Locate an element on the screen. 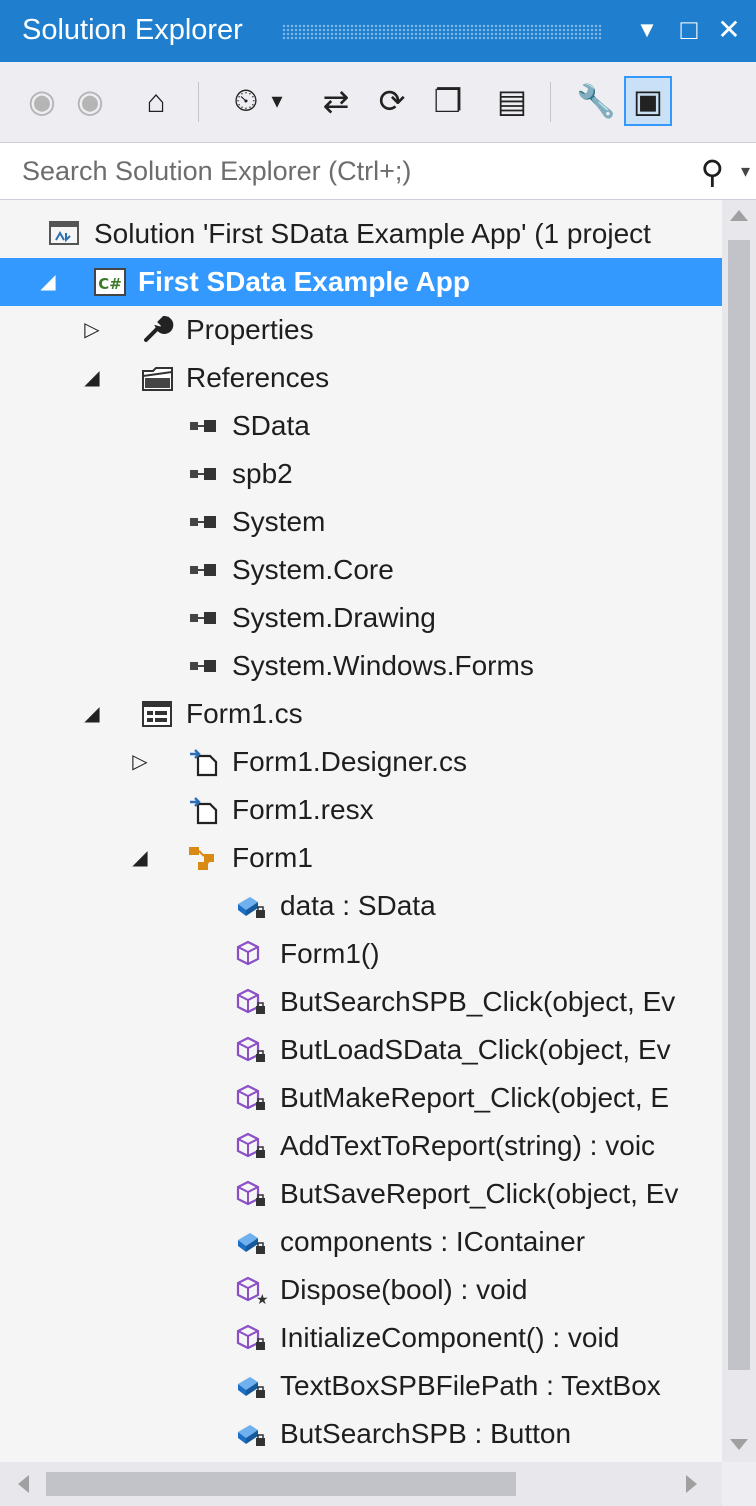  tree-item: System.Drawing is located at coordinates (361, 618).